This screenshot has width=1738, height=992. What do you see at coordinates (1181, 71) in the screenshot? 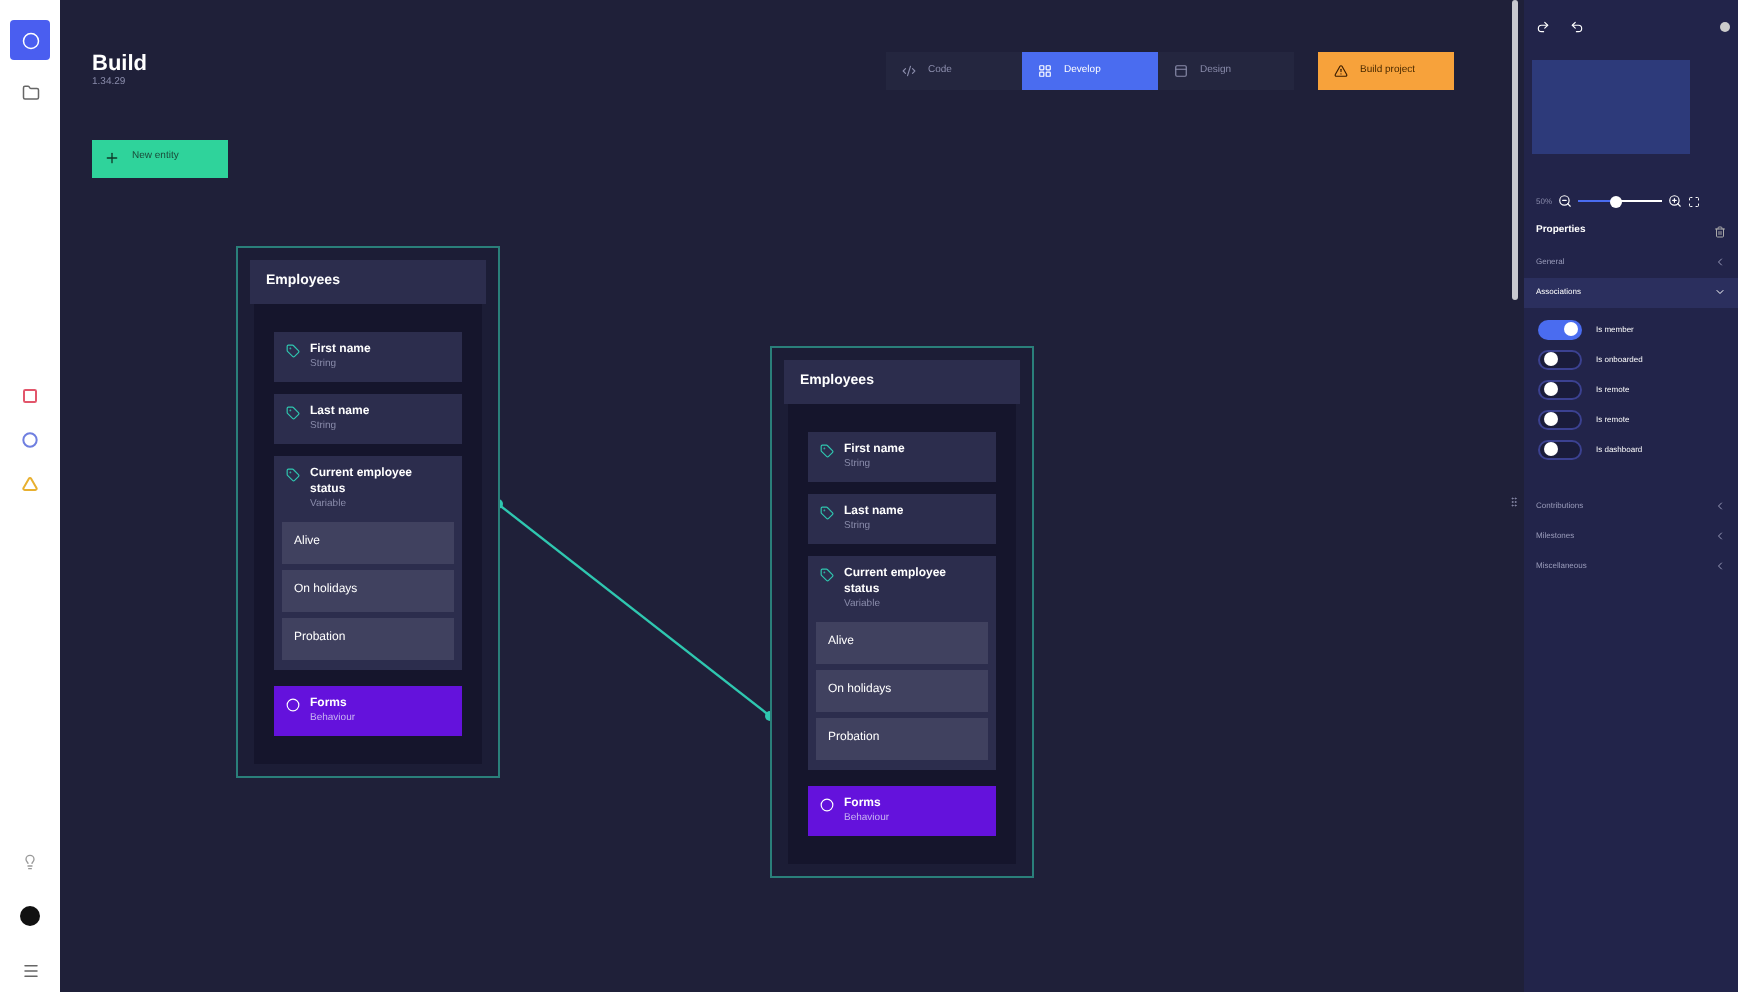
I see `panel-icon` at bounding box center [1181, 71].